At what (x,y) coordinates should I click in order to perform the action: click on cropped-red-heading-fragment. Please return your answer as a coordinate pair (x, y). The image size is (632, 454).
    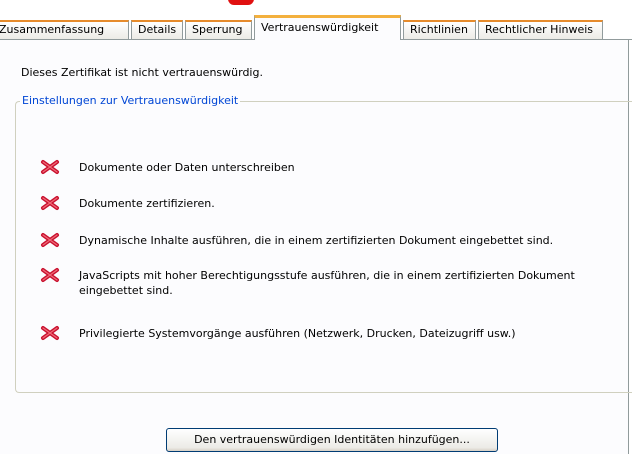
    Looking at the image, I should click on (241, 2).